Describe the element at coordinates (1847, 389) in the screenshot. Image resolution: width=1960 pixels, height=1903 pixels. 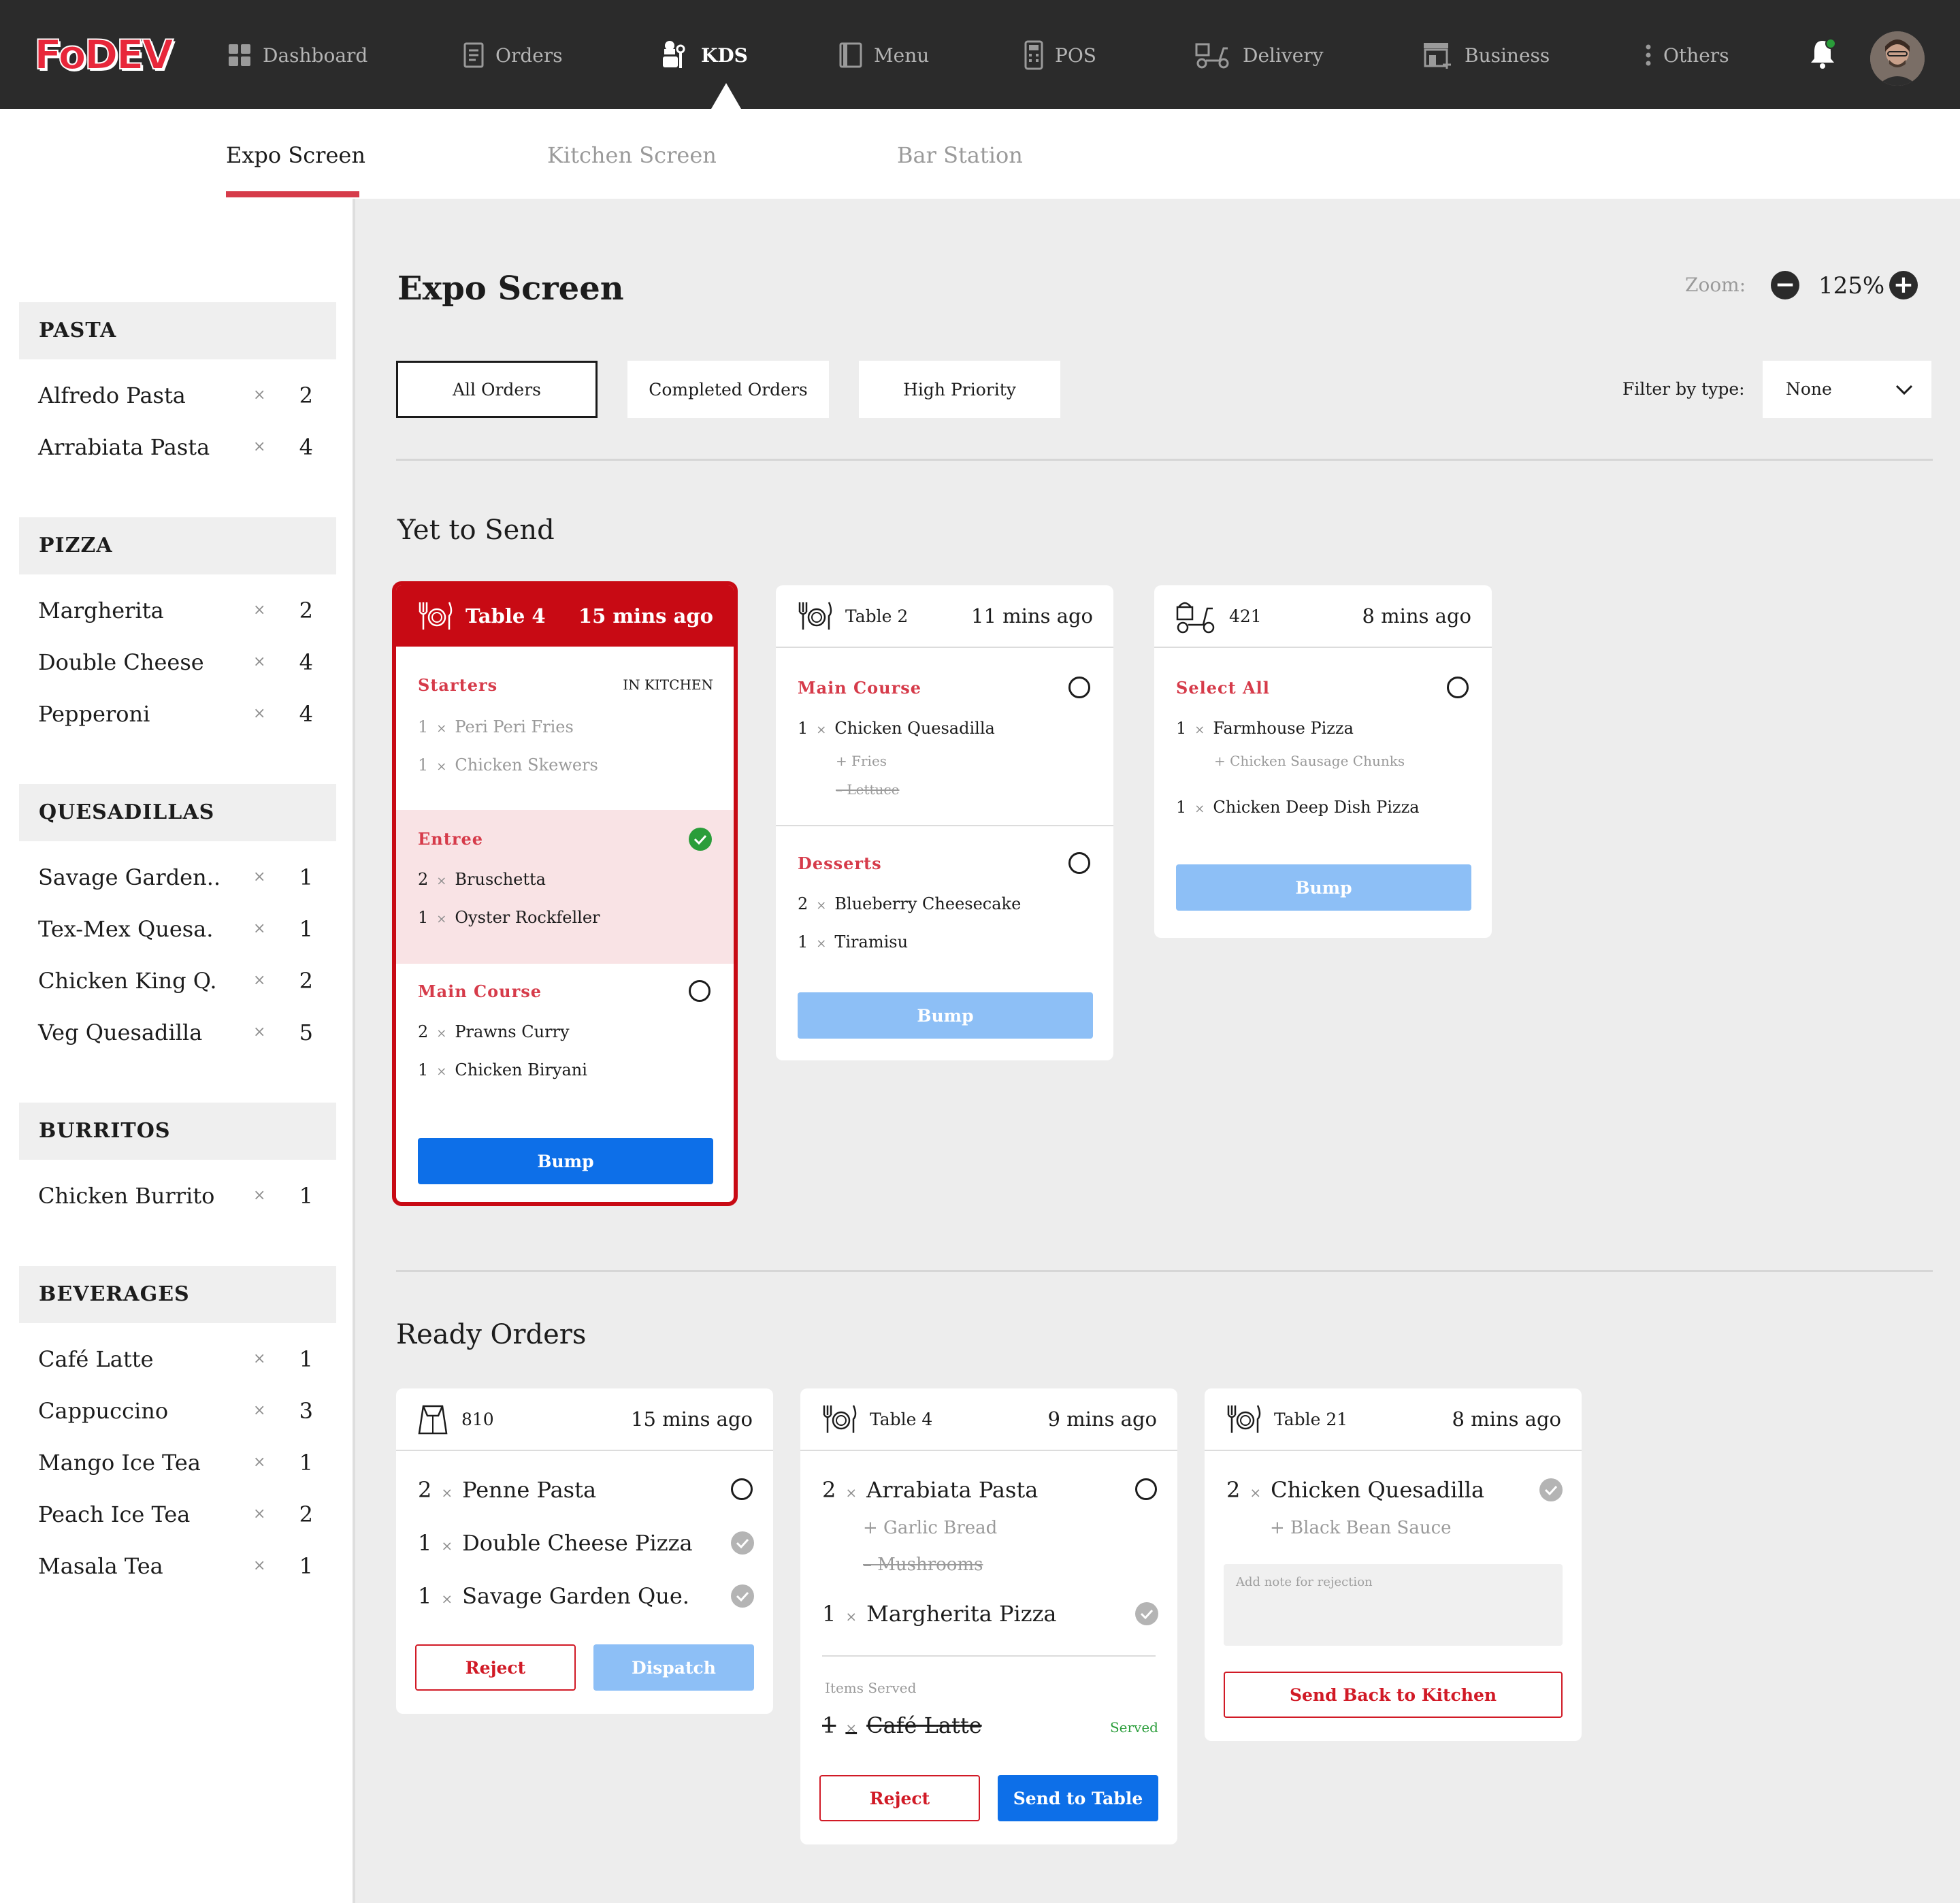
I see `filter-type-select: None` at that location.